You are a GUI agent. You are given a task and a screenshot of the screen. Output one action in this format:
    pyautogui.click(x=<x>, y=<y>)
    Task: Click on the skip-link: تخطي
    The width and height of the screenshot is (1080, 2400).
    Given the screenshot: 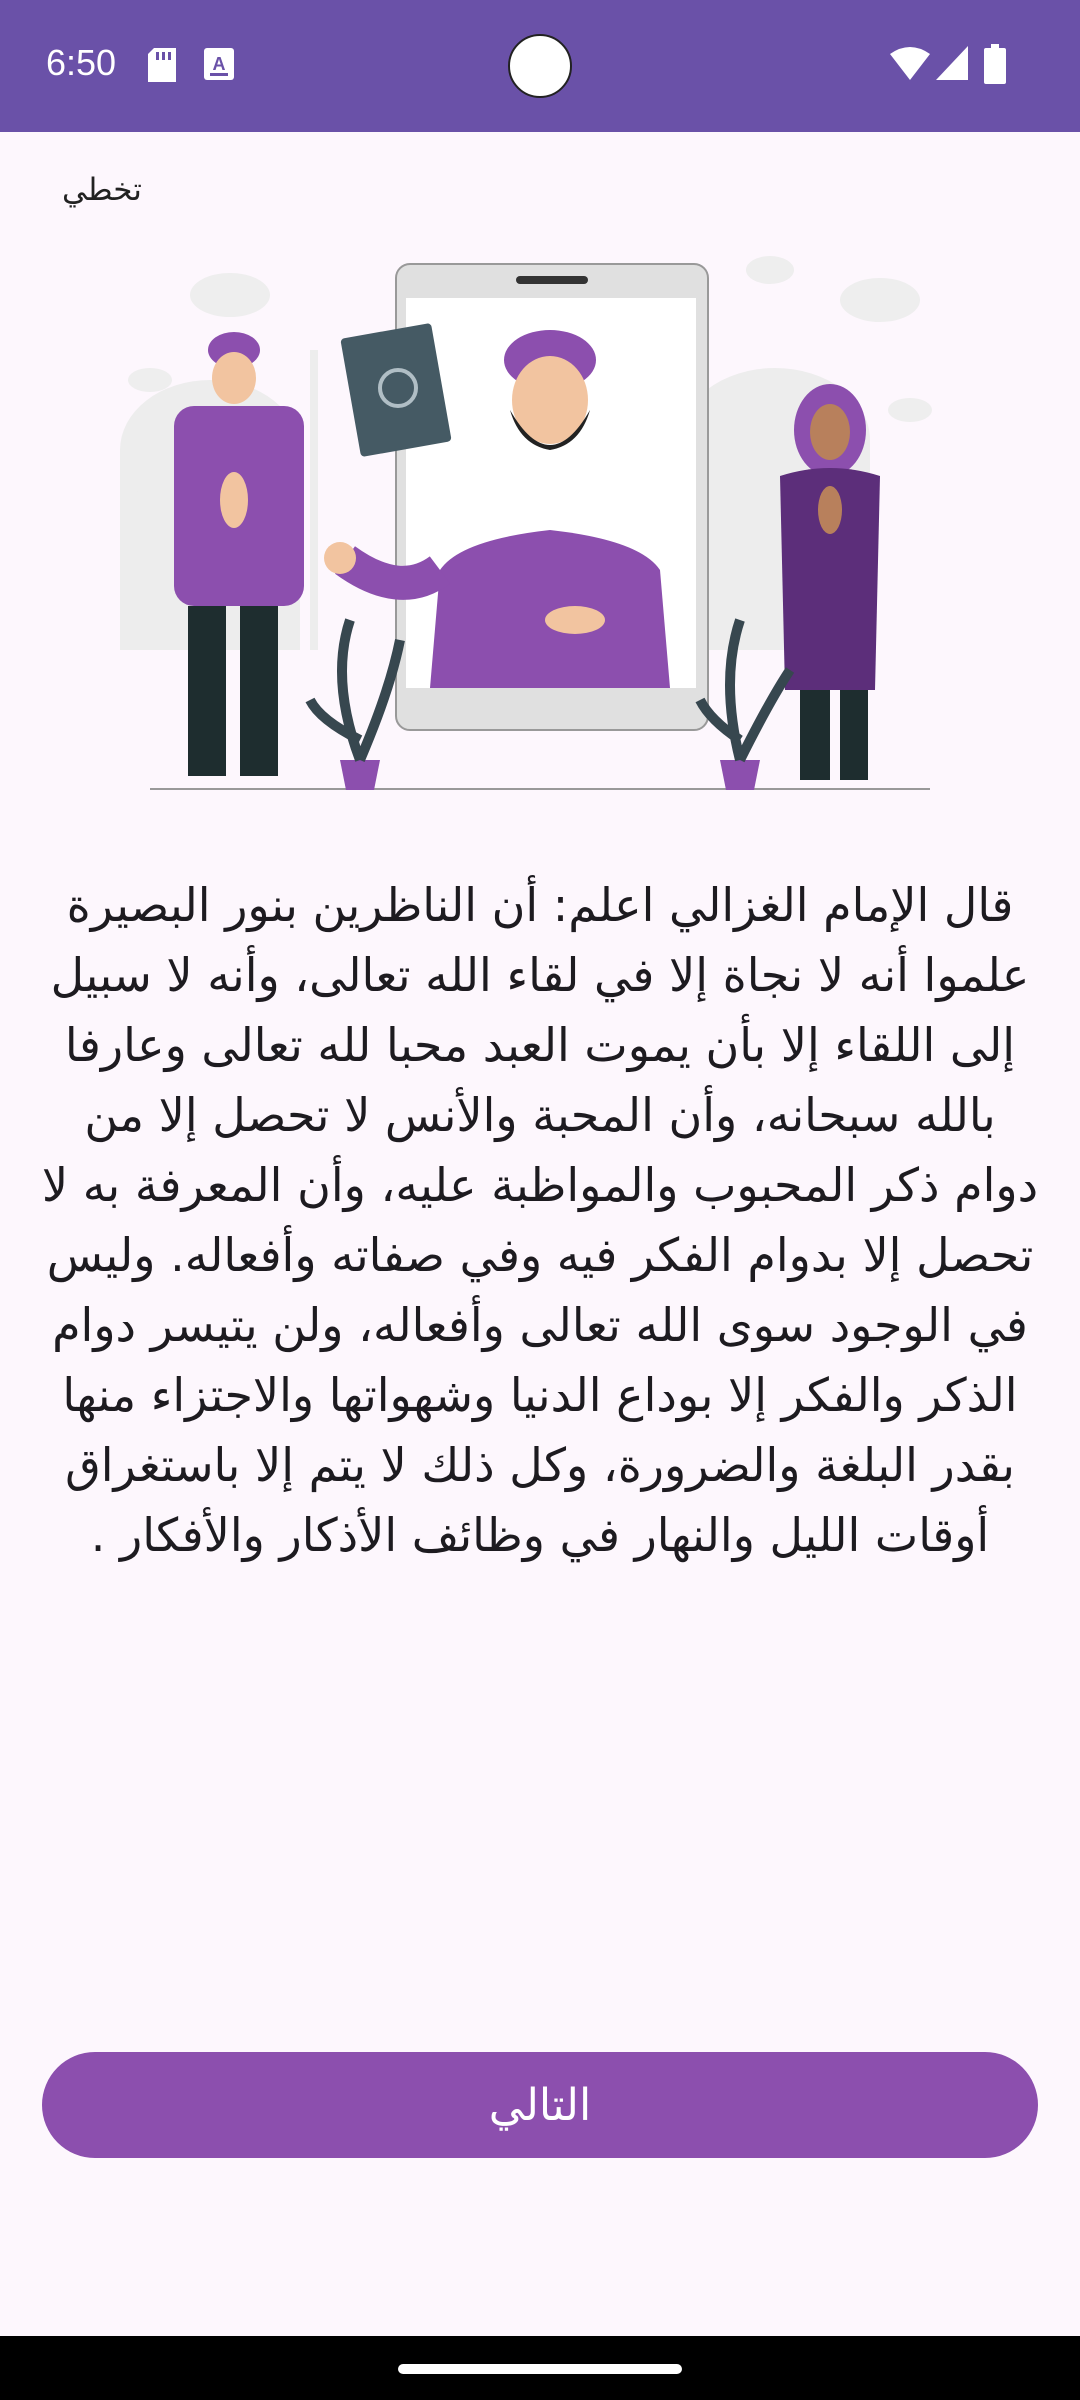 What is the action you would take?
    pyautogui.click(x=102, y=190)
    